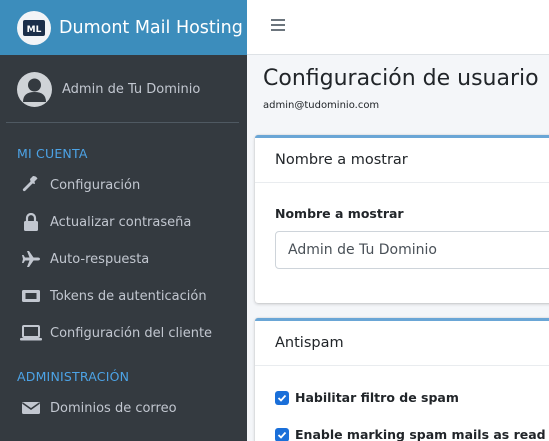 The width and height of the screenshot is (549, 441). Describe the element at coordinates (31, 222) in the screenshot. I see `lock-icon` at that location.